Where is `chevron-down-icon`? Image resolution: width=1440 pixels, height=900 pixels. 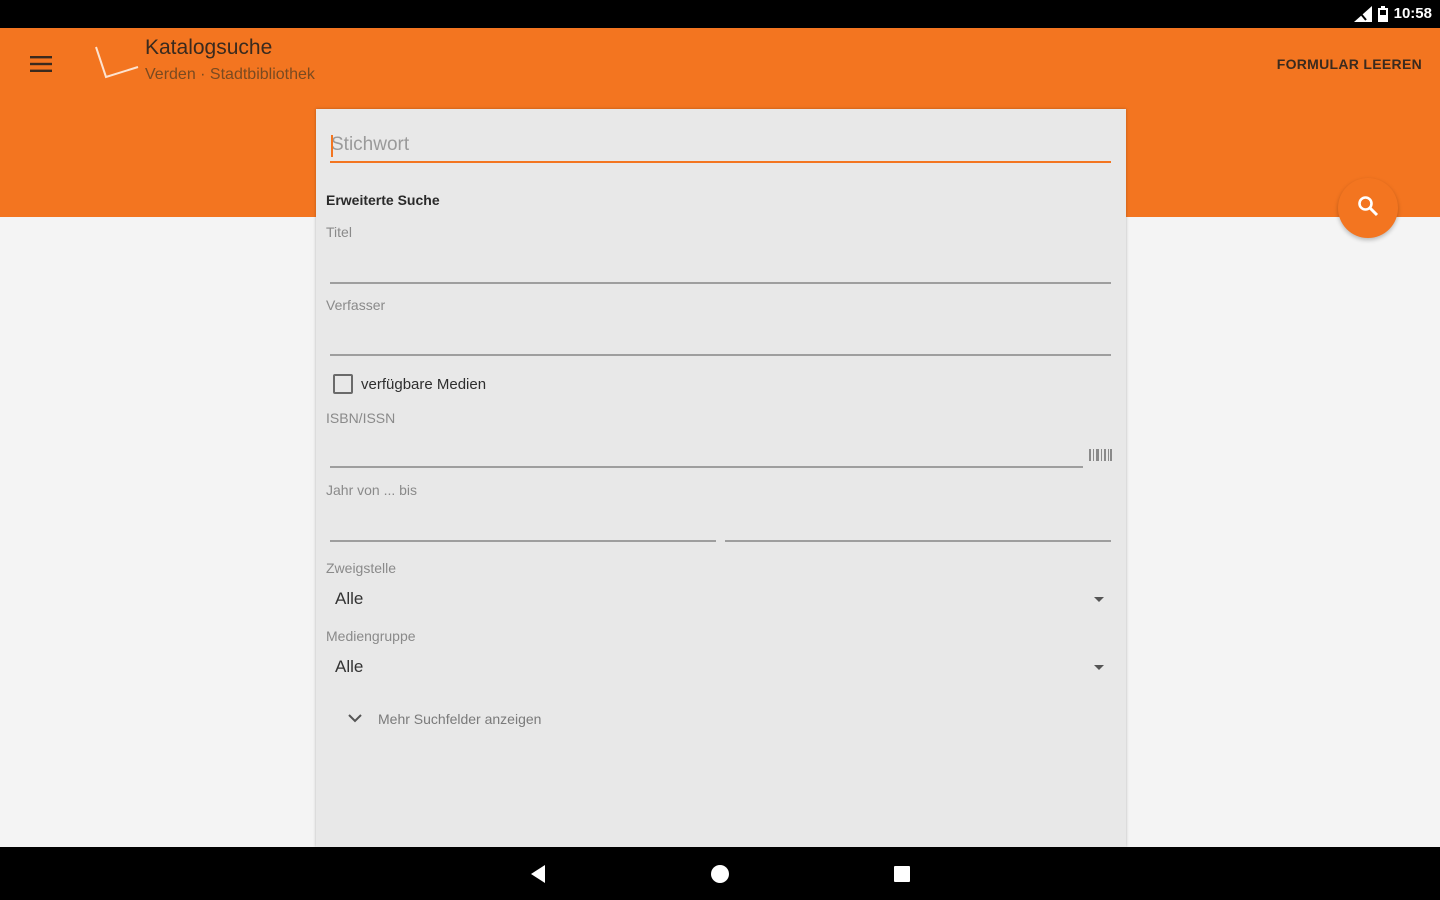 chevron-down-icon is located at coordinates (355, 719).